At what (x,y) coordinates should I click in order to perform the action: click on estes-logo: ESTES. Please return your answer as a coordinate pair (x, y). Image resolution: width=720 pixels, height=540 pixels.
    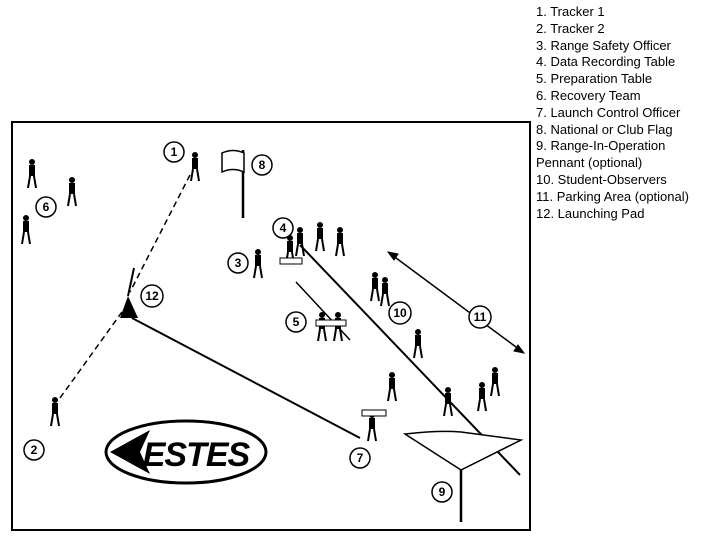
    Looking at the image, I should click on (186, 452).